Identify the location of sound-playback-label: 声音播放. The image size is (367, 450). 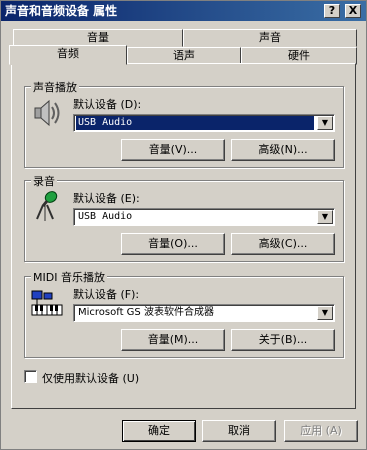
(55, 87).